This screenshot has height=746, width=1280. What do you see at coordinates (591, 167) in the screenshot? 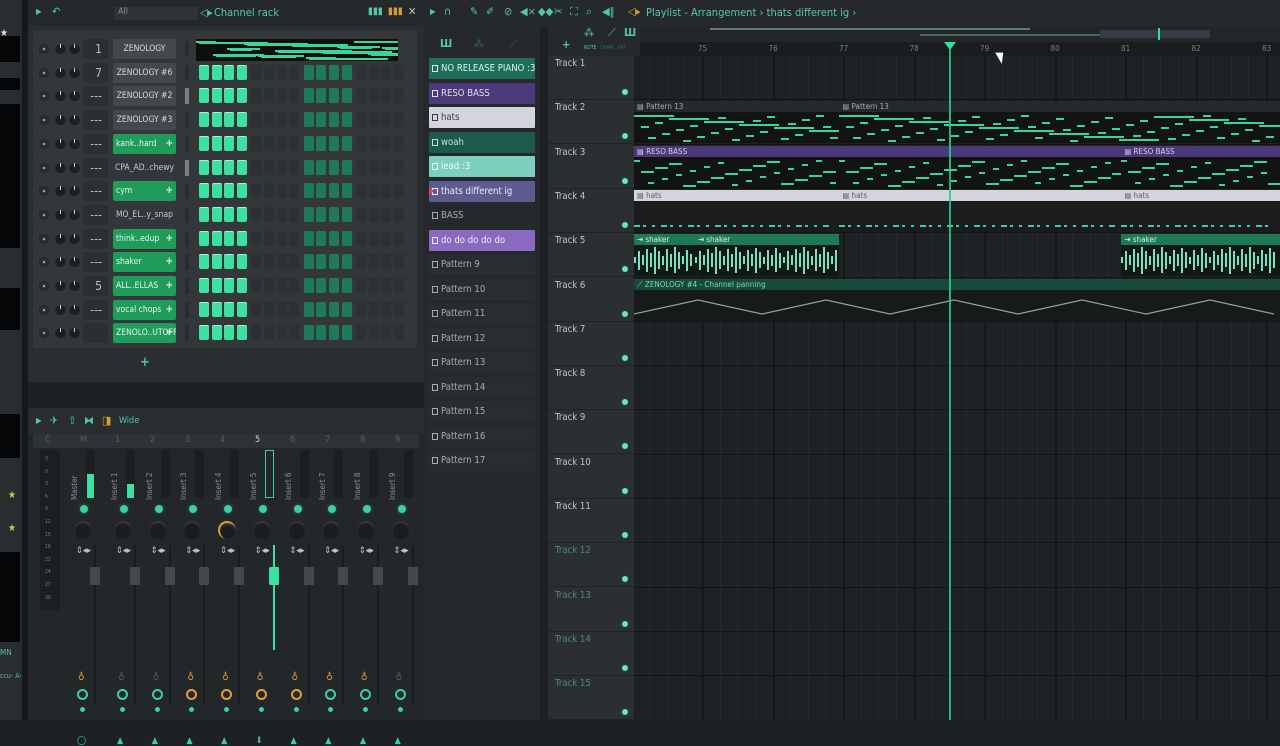
I see `track-header: Track 3` at bounding box center [591, 167].